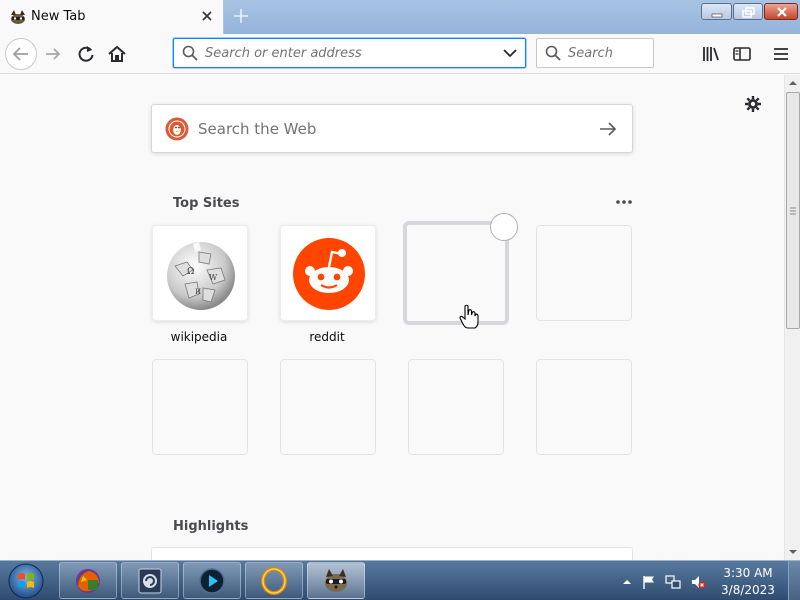 The height and width of the screenshot is (600, 800). What do you see at coordinates (608, 129) in the screenshot?
I see `arrow-right-icon` at bounding box center [608, 129].